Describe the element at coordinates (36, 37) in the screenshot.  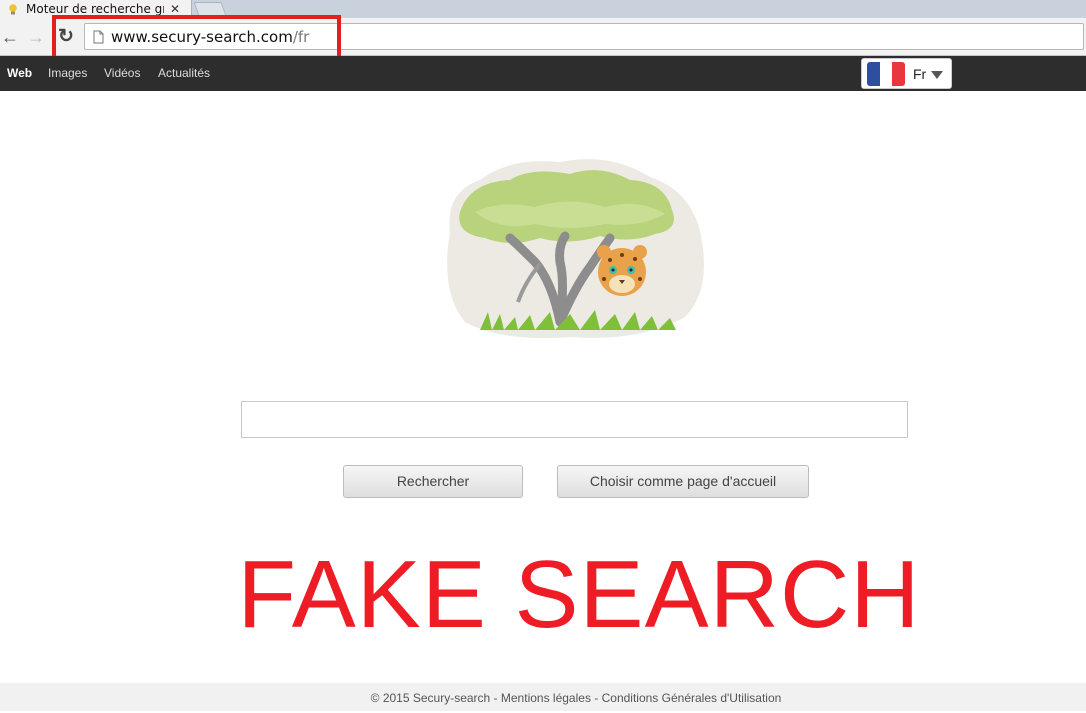
I see `forward-arrow-icon: →` at that location.